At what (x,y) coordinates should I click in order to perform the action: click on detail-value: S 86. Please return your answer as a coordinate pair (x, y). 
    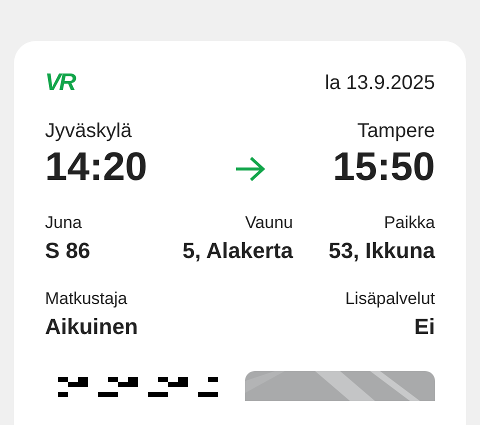
    Looking at the image, I should click on (67, 251).